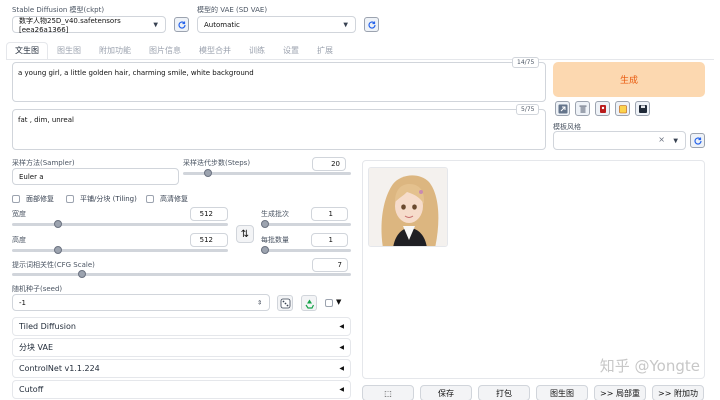  What do you see at coordinates (101, 199) in the screenshot?
I see `tiling-checkbox: 平铺/分块 (Tiling)` at bounding box center [101, 199].